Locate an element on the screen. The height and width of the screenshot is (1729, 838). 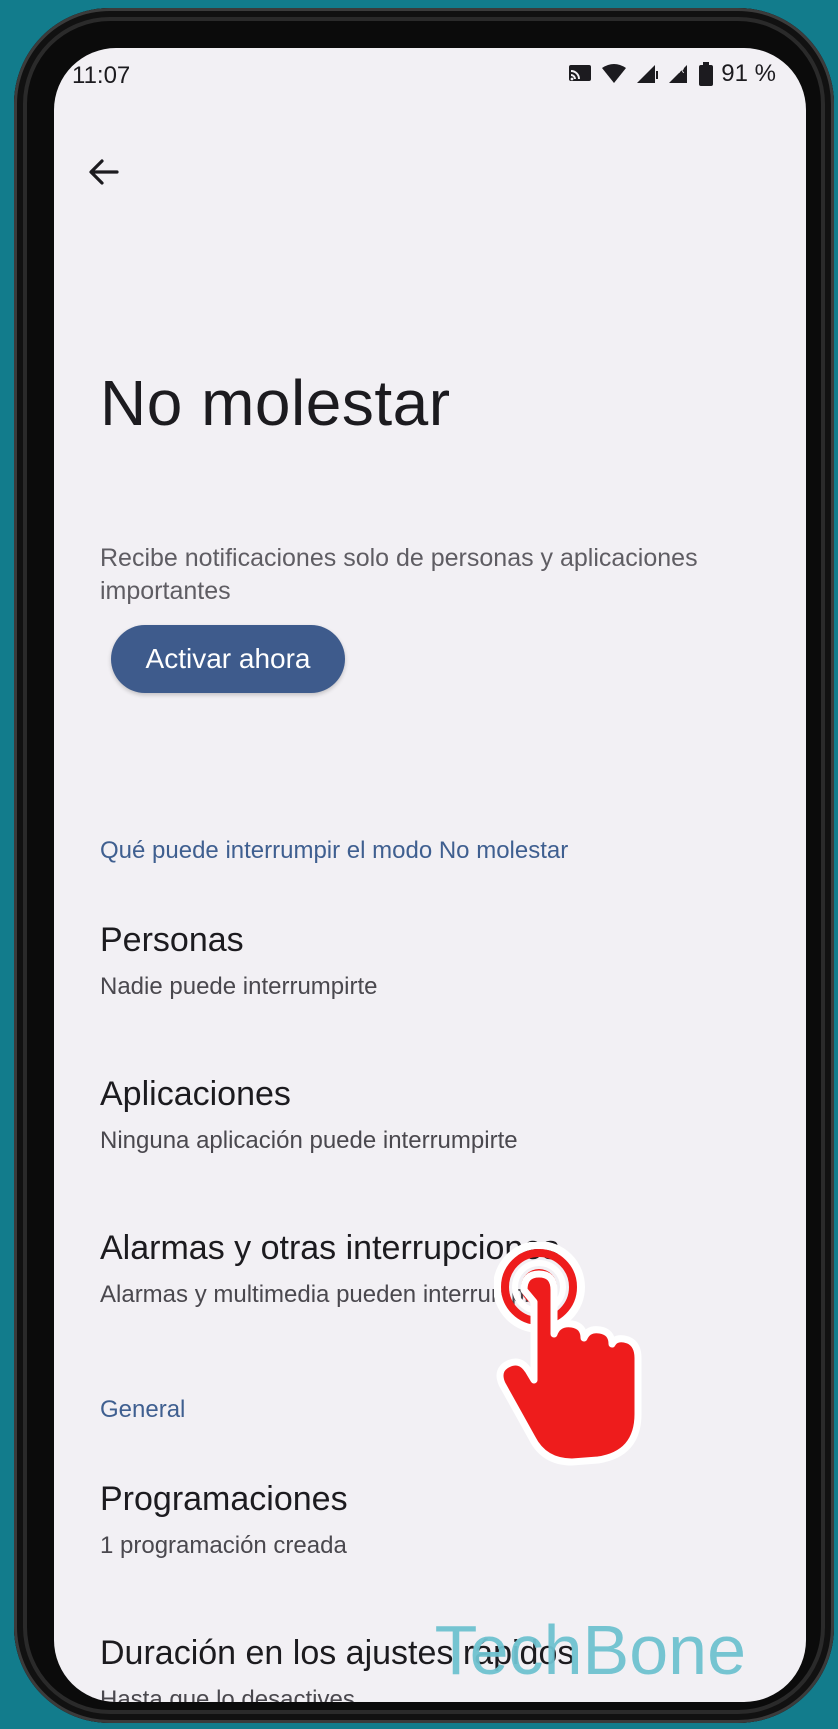
setting-item-subtitle: 1 programación creada is located at coordinates (223, 1545).